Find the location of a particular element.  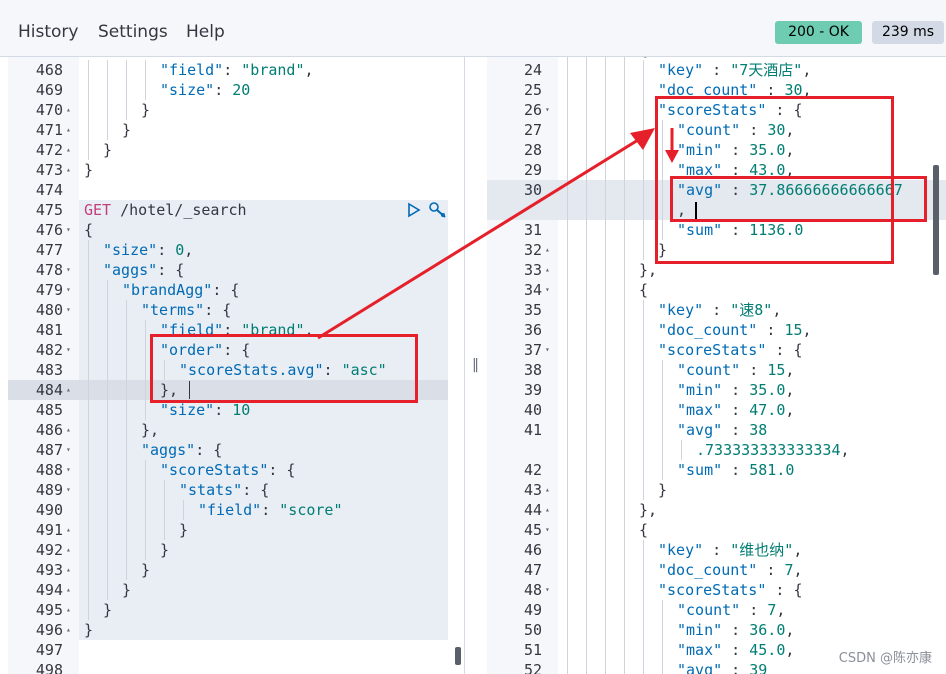

annotation-arrows is located at coordinates (498, 234).